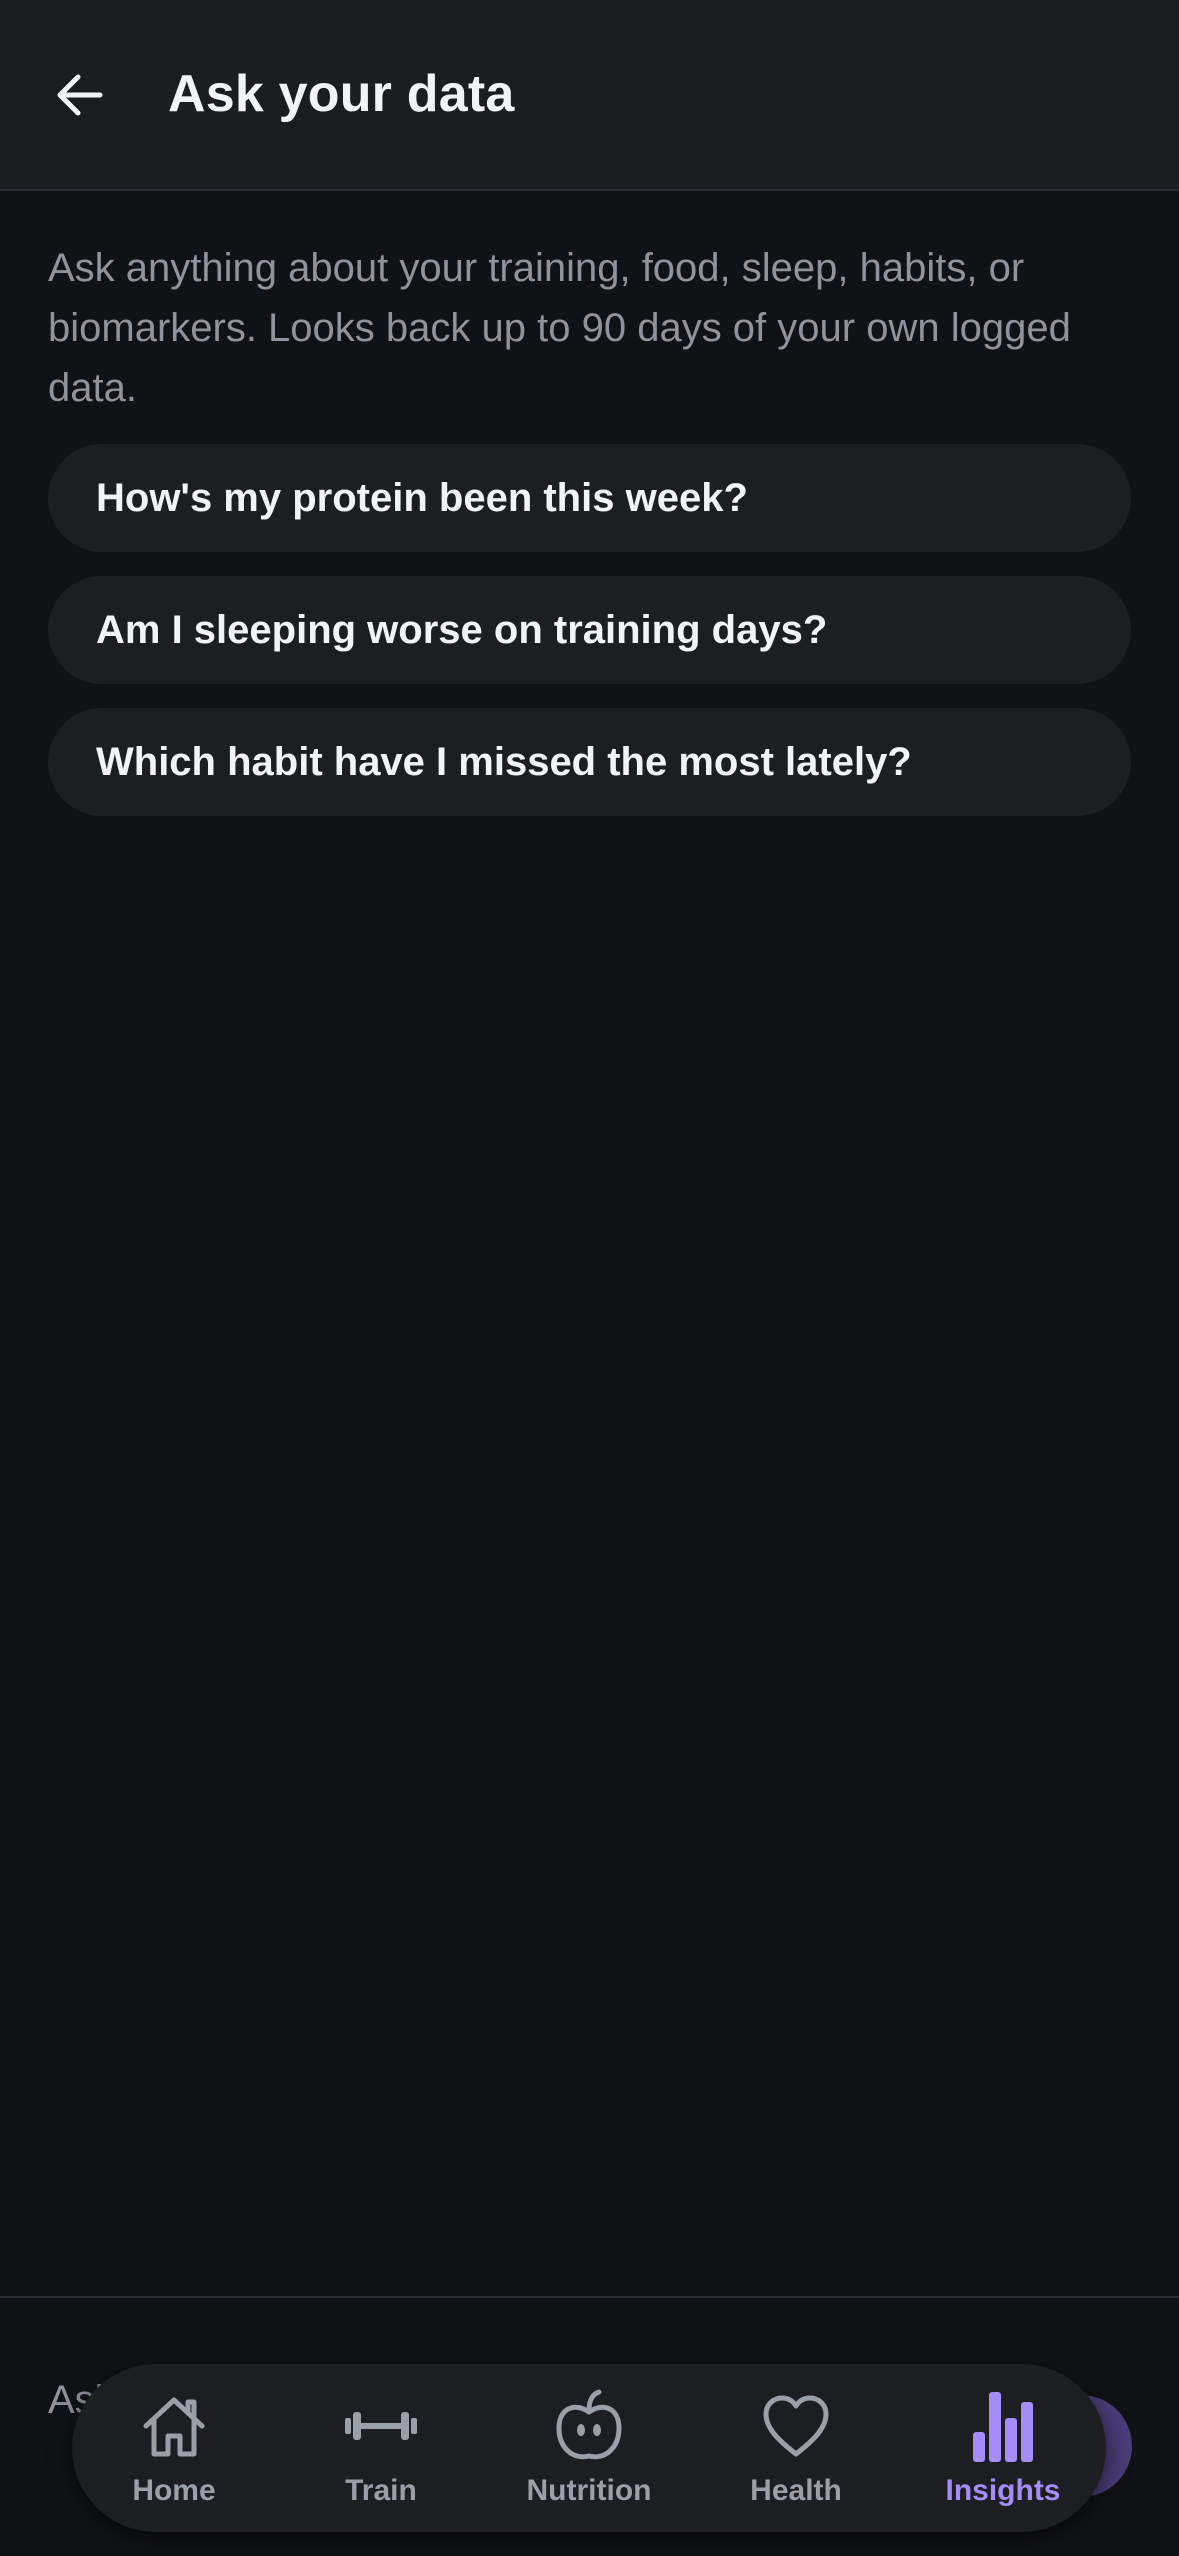  Describe the element at coordinates (381, 2490) in the screenshot. I see `tab-label: Train` at that location.